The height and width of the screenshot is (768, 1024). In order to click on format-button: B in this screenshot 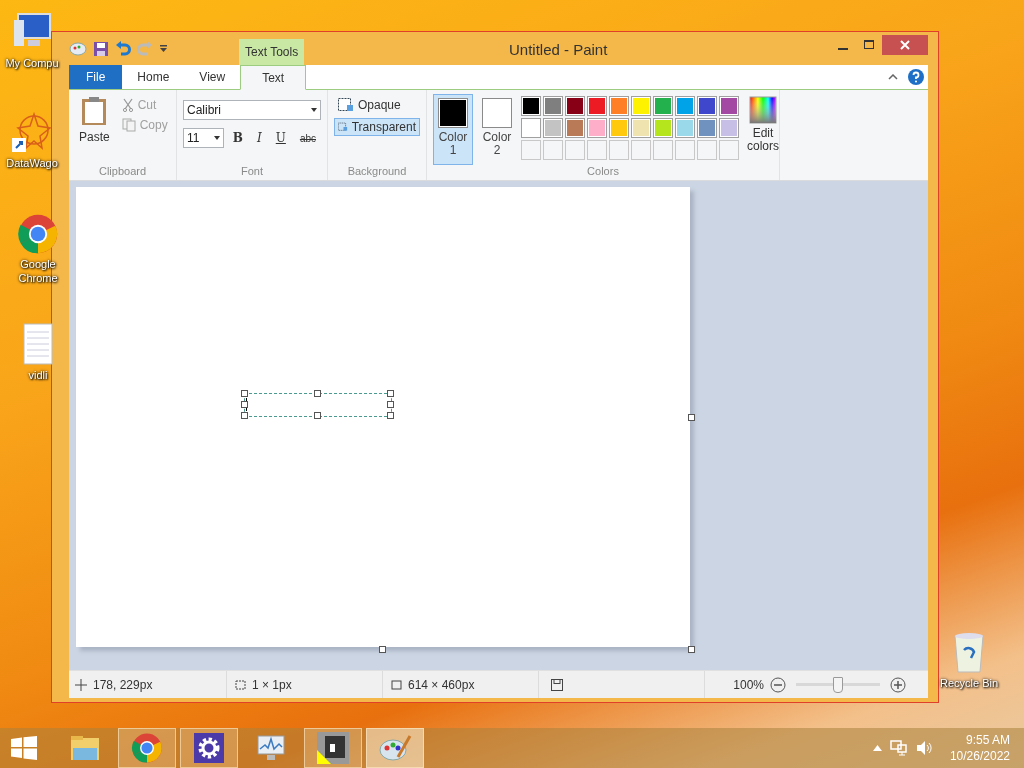, I will do `click(237, 138)`.